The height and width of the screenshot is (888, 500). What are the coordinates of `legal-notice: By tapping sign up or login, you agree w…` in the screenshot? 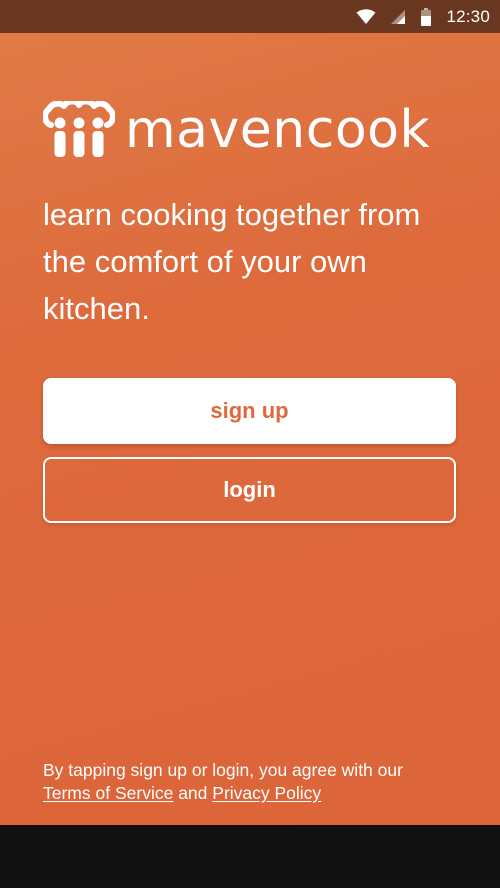 It's located at (253, 782).